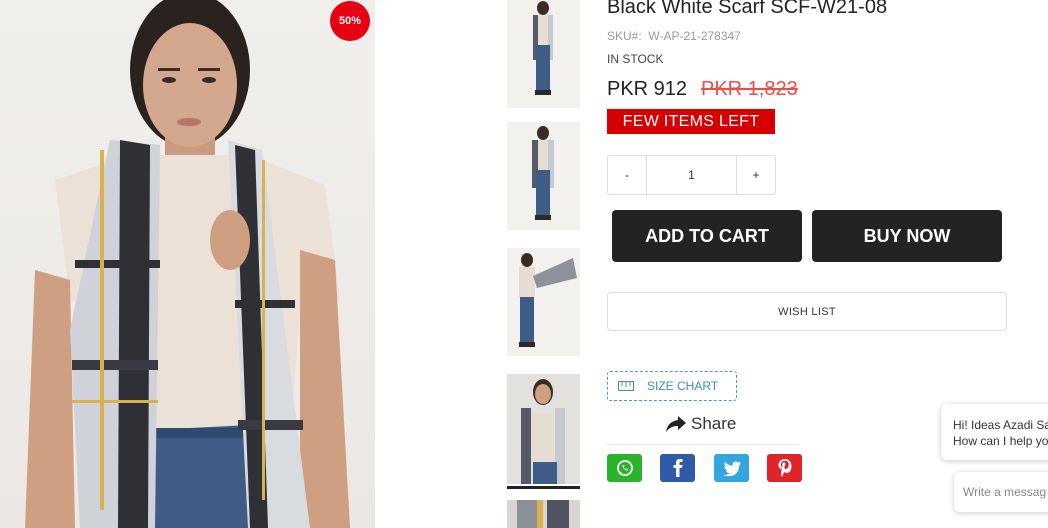 The width and height of the screenshot is (1048, 528). I want to click on add-to-cart-button: ADD TO CART, so click(707, 236).